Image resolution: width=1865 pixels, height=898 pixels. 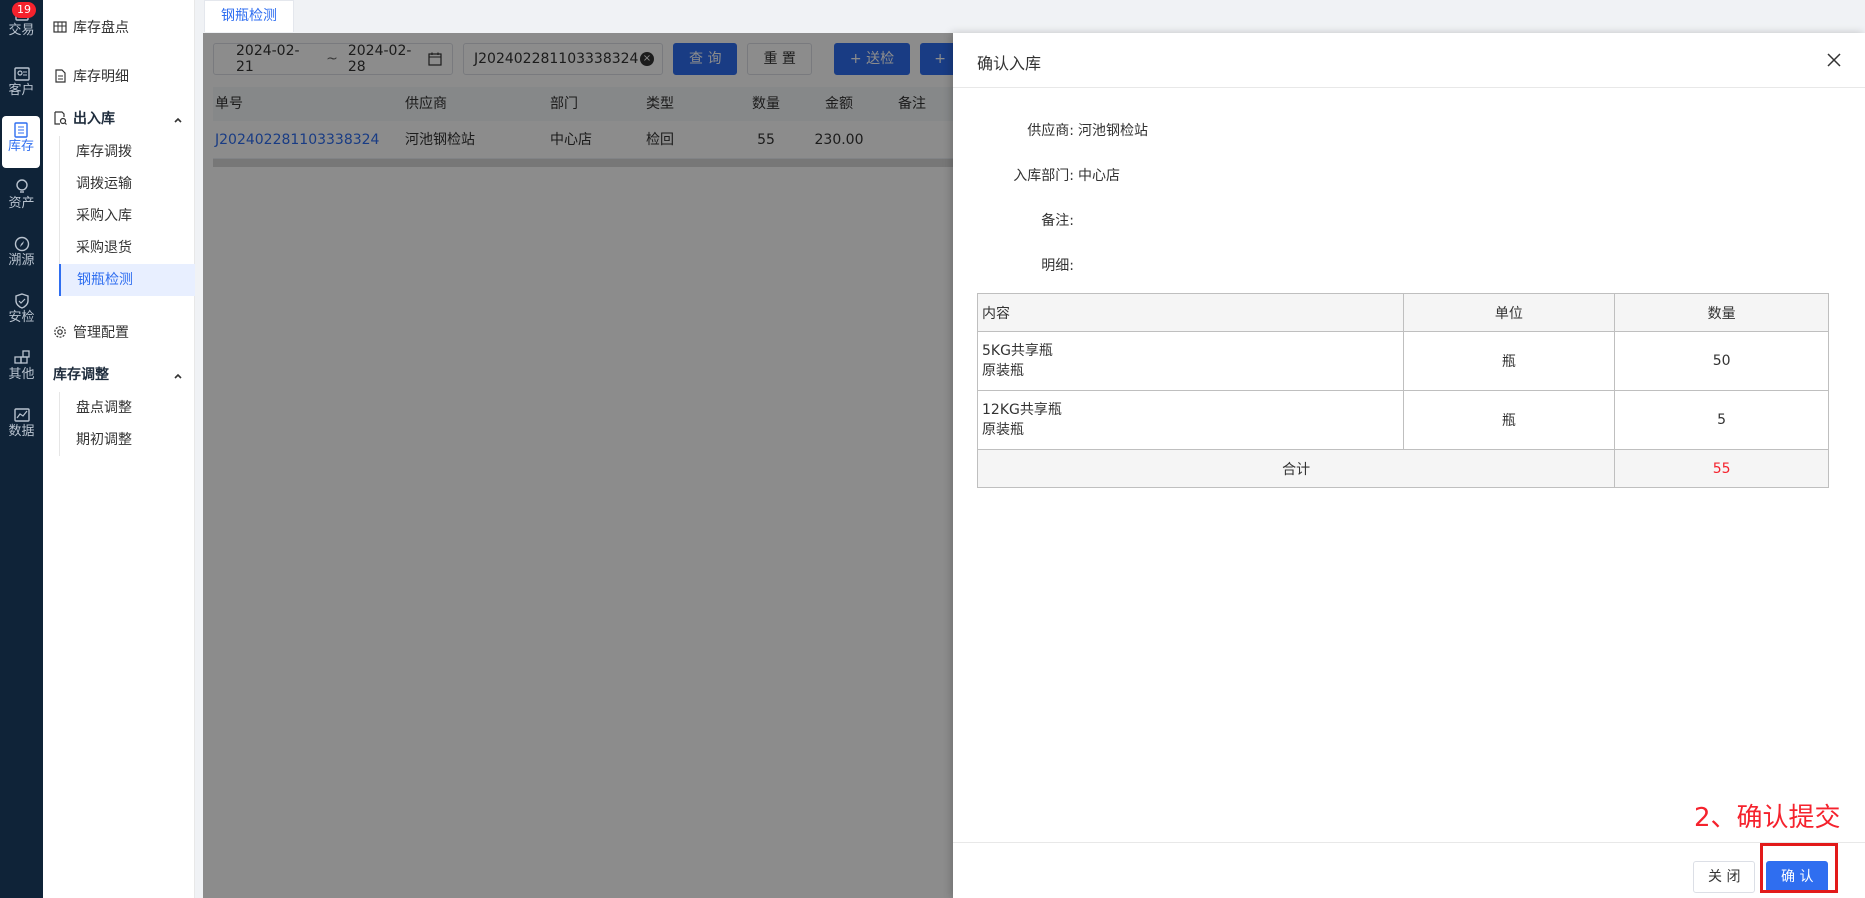 What do you see at coordinates (101, 28) in the screenshot?
I see `menu-label: 库存盘点` at bounding box center [101, 28].